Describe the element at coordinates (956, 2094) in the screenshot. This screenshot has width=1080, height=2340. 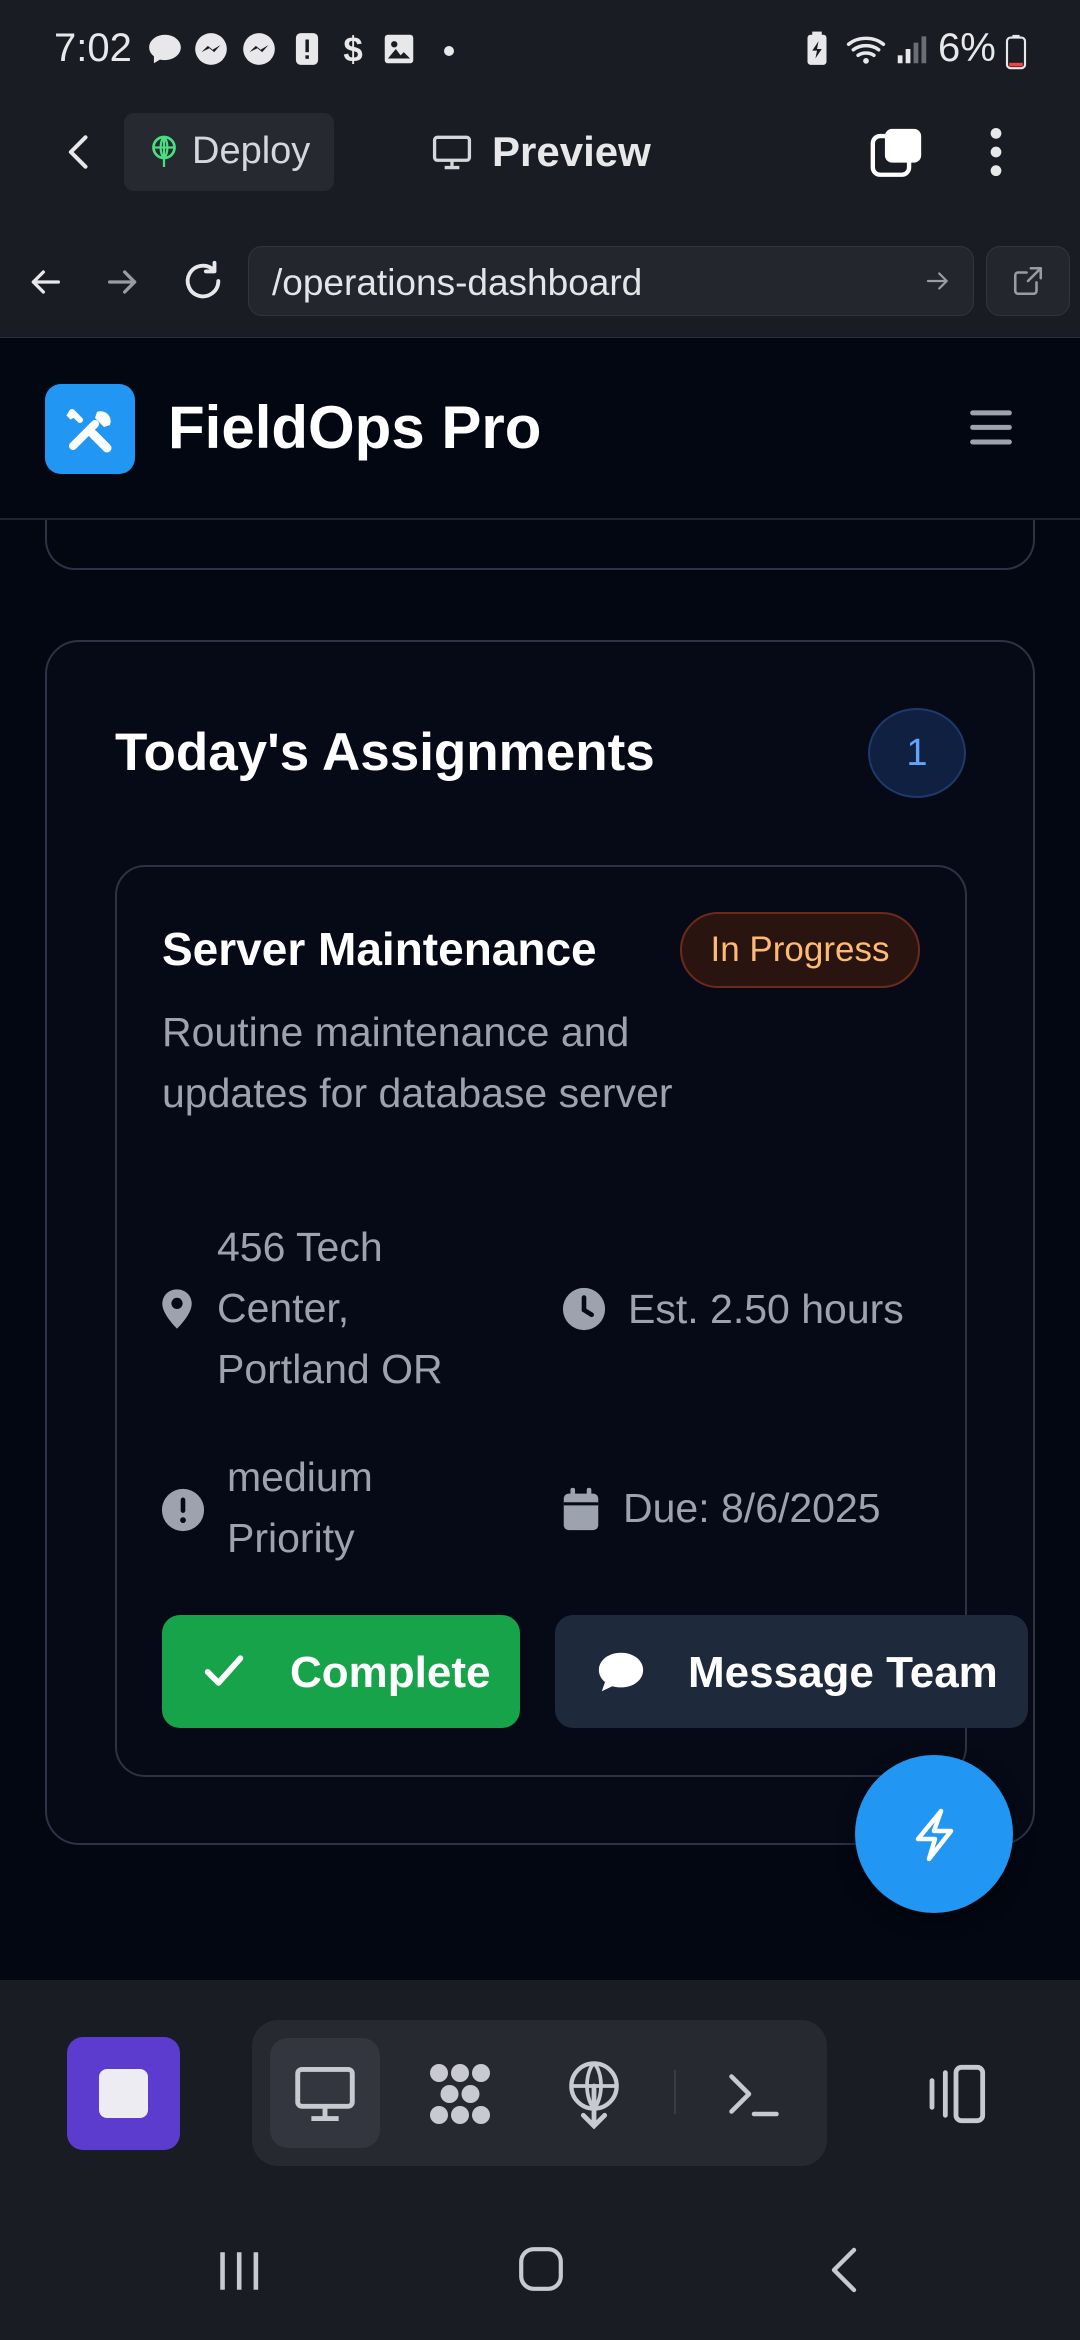
I see `device-layout-icon` at that location.